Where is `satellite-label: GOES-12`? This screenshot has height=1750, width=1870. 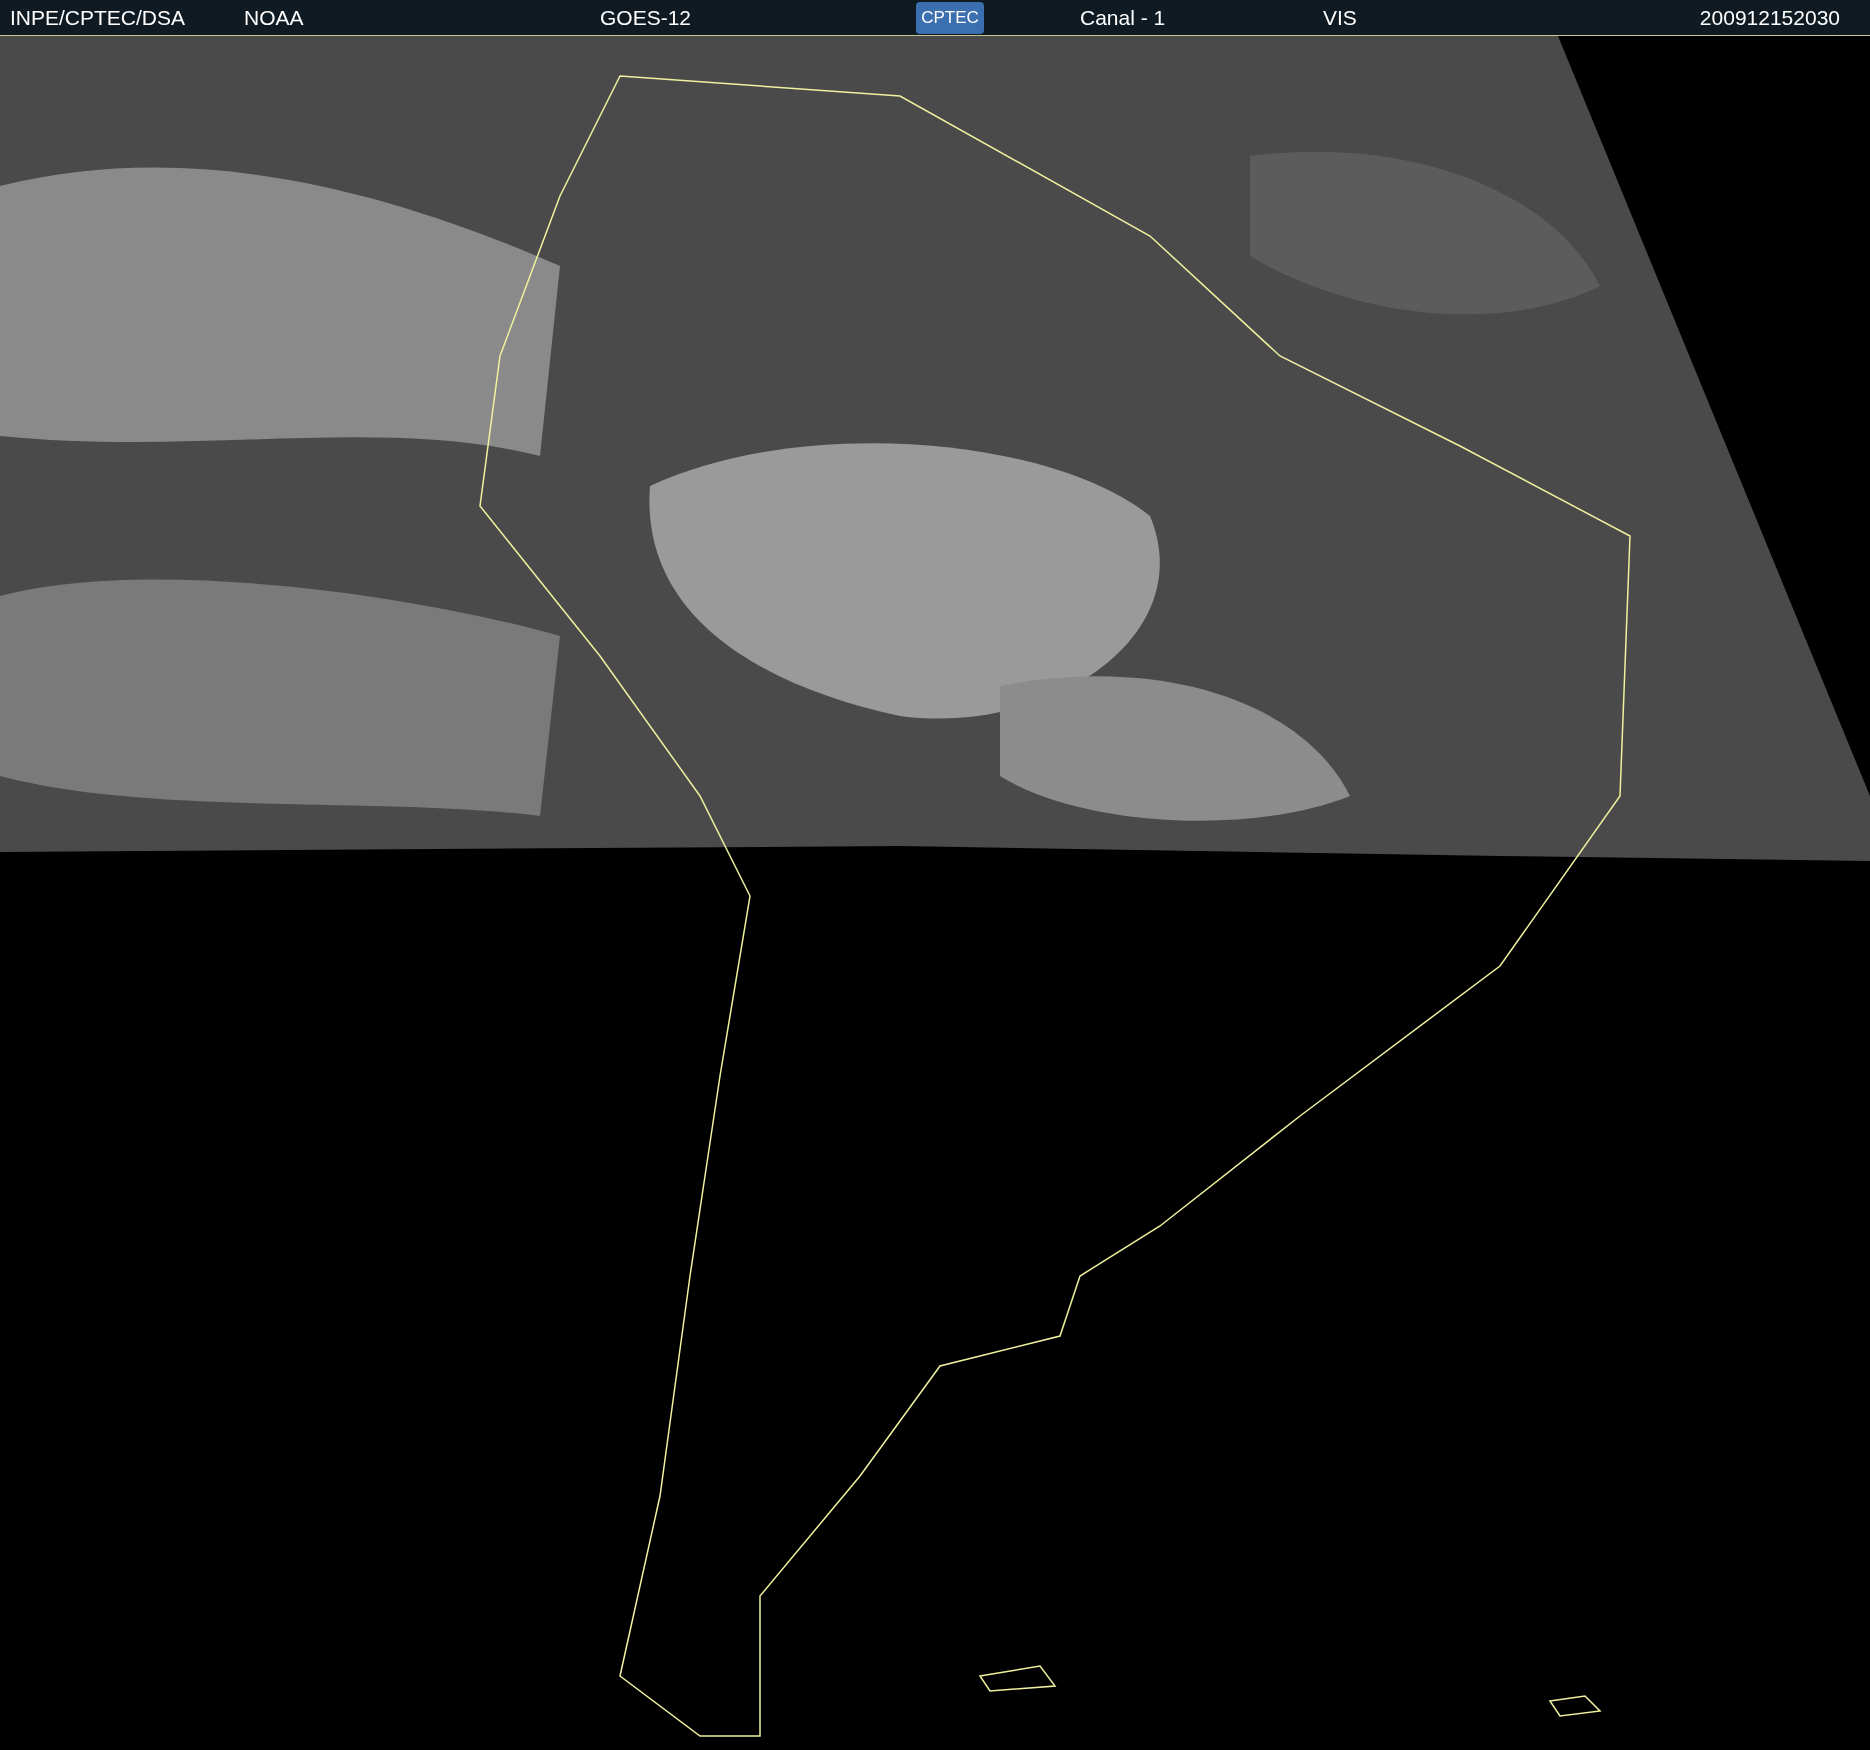
satellite-label: GOES-12 is located at coordinates (646, 17).